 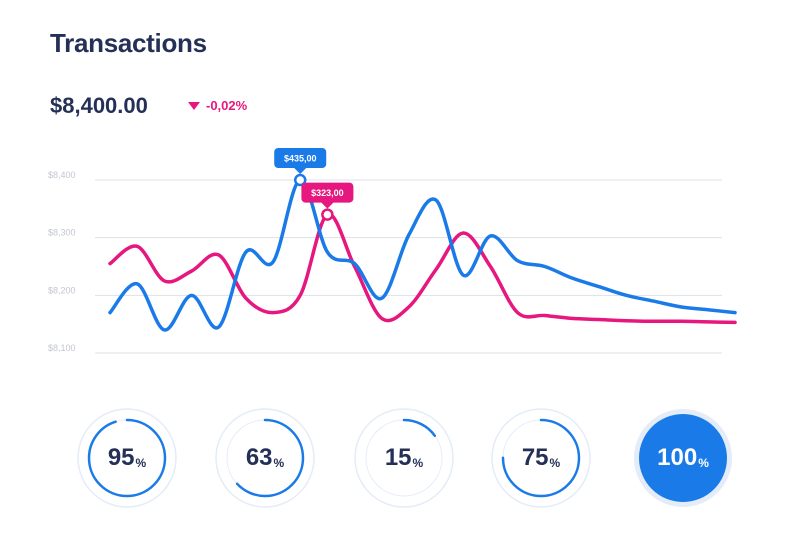 I want to click on gauge-label: 15%, so click(x=404, y=458).